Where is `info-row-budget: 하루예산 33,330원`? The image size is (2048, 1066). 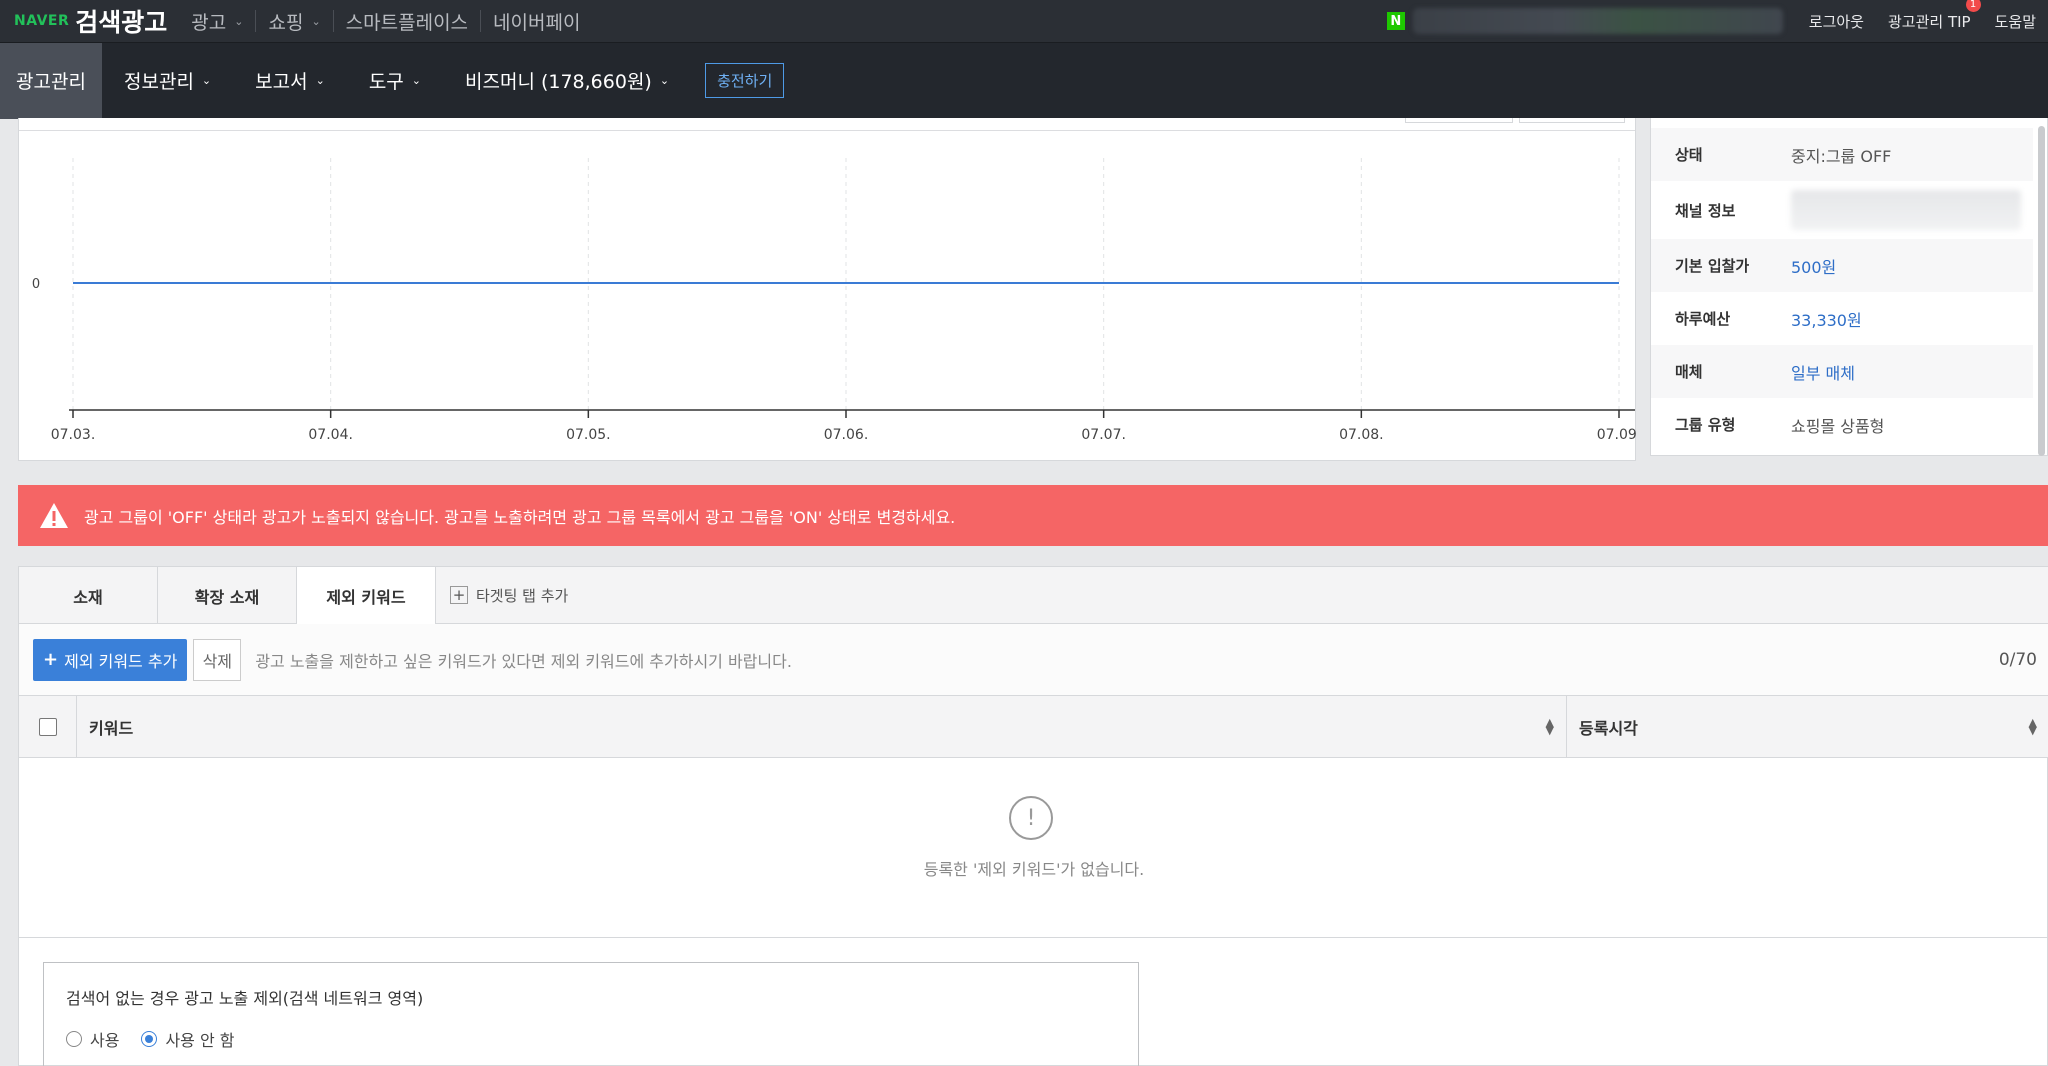
info-row-budget: 하루예산 33,330원 is located at coordinates (1842, 318).